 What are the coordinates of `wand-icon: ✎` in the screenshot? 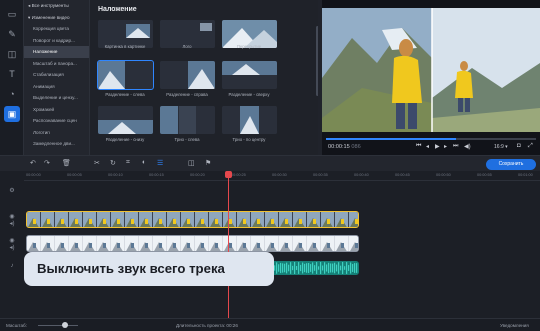 It's located at (12, 34).